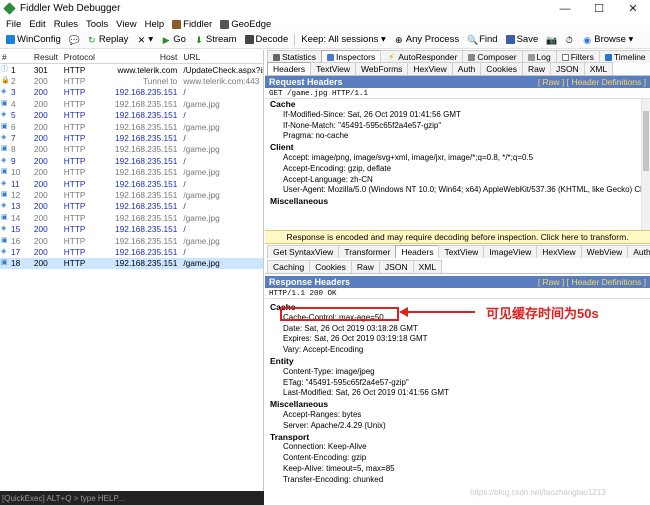 The image size is (650, 505). Describe the element at coordinates (396, 266) in the screenshot. I see `response-tab-json: JSON` at that location.